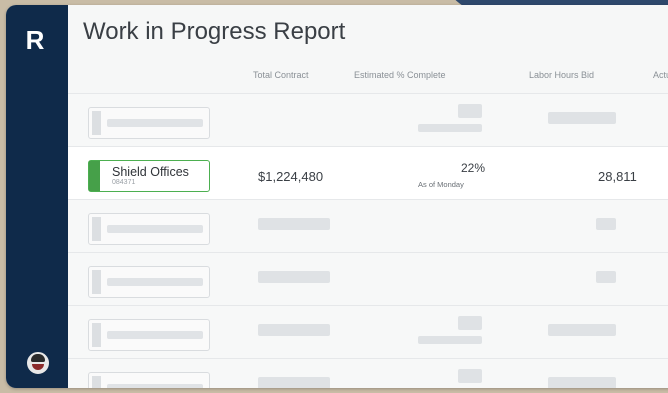  Describe the element at coordinates (281, 75) in the screenshot. I see `header-total-contract: Total Contract` at that location.